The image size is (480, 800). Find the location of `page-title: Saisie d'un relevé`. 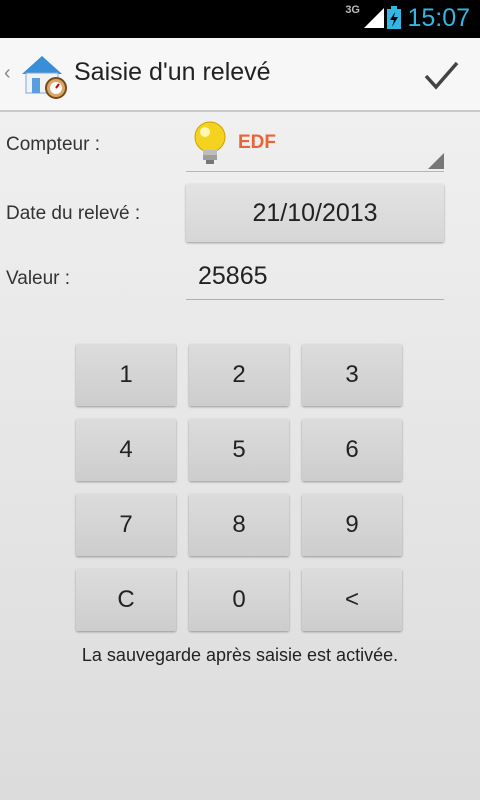

page-title: Saisie d'un relevé is located at coordinates (172, 72).